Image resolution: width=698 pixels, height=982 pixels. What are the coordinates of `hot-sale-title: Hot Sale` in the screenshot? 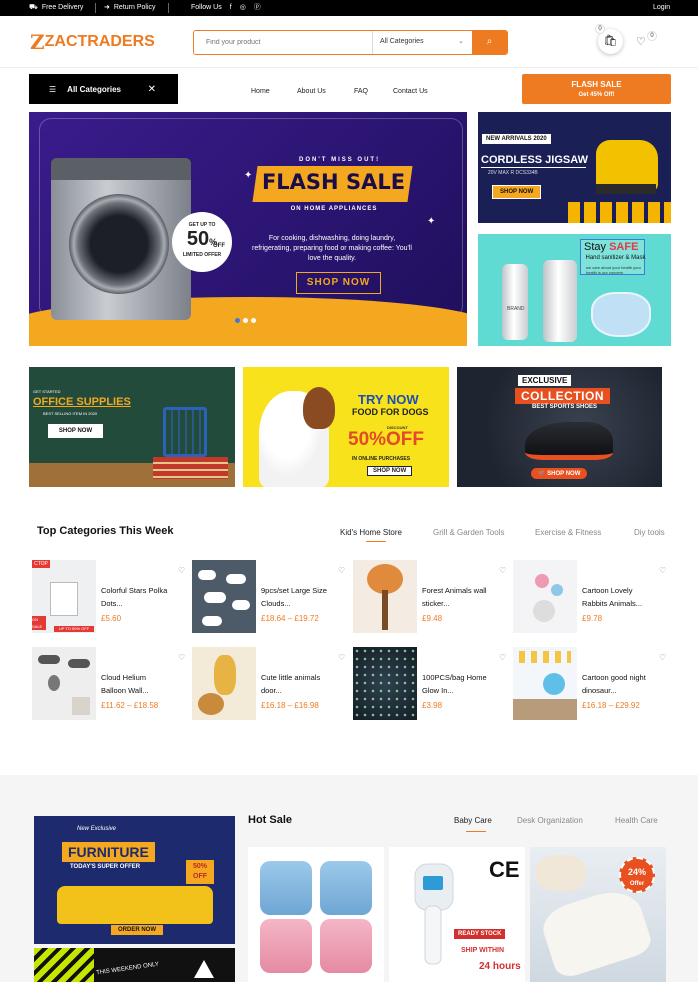 It's located at (270, 820).